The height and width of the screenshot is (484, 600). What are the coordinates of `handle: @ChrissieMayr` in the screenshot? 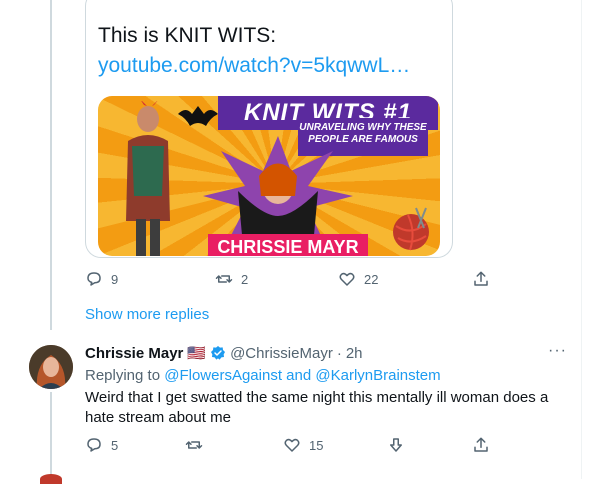 It's located at (281, 353).